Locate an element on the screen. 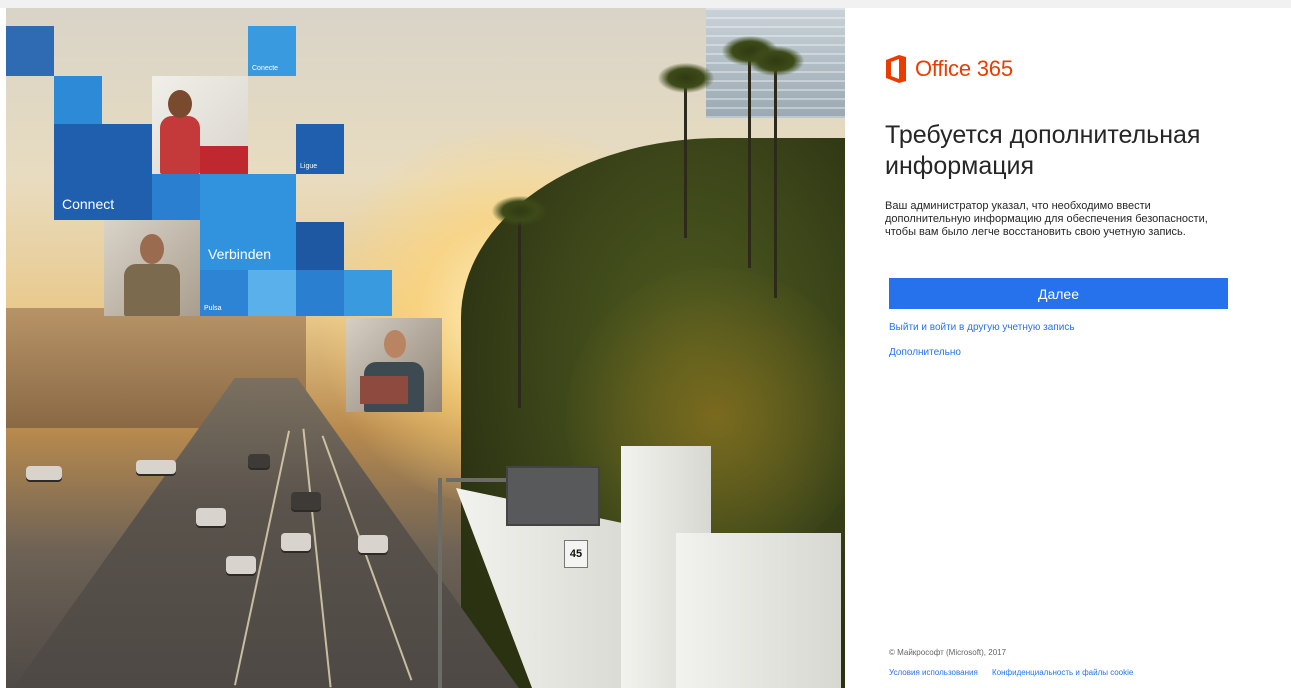 The width and height of the screenshot is (1291, 688). mosaic-tile-conecte: Conecte is located at coordinates (272, 51).